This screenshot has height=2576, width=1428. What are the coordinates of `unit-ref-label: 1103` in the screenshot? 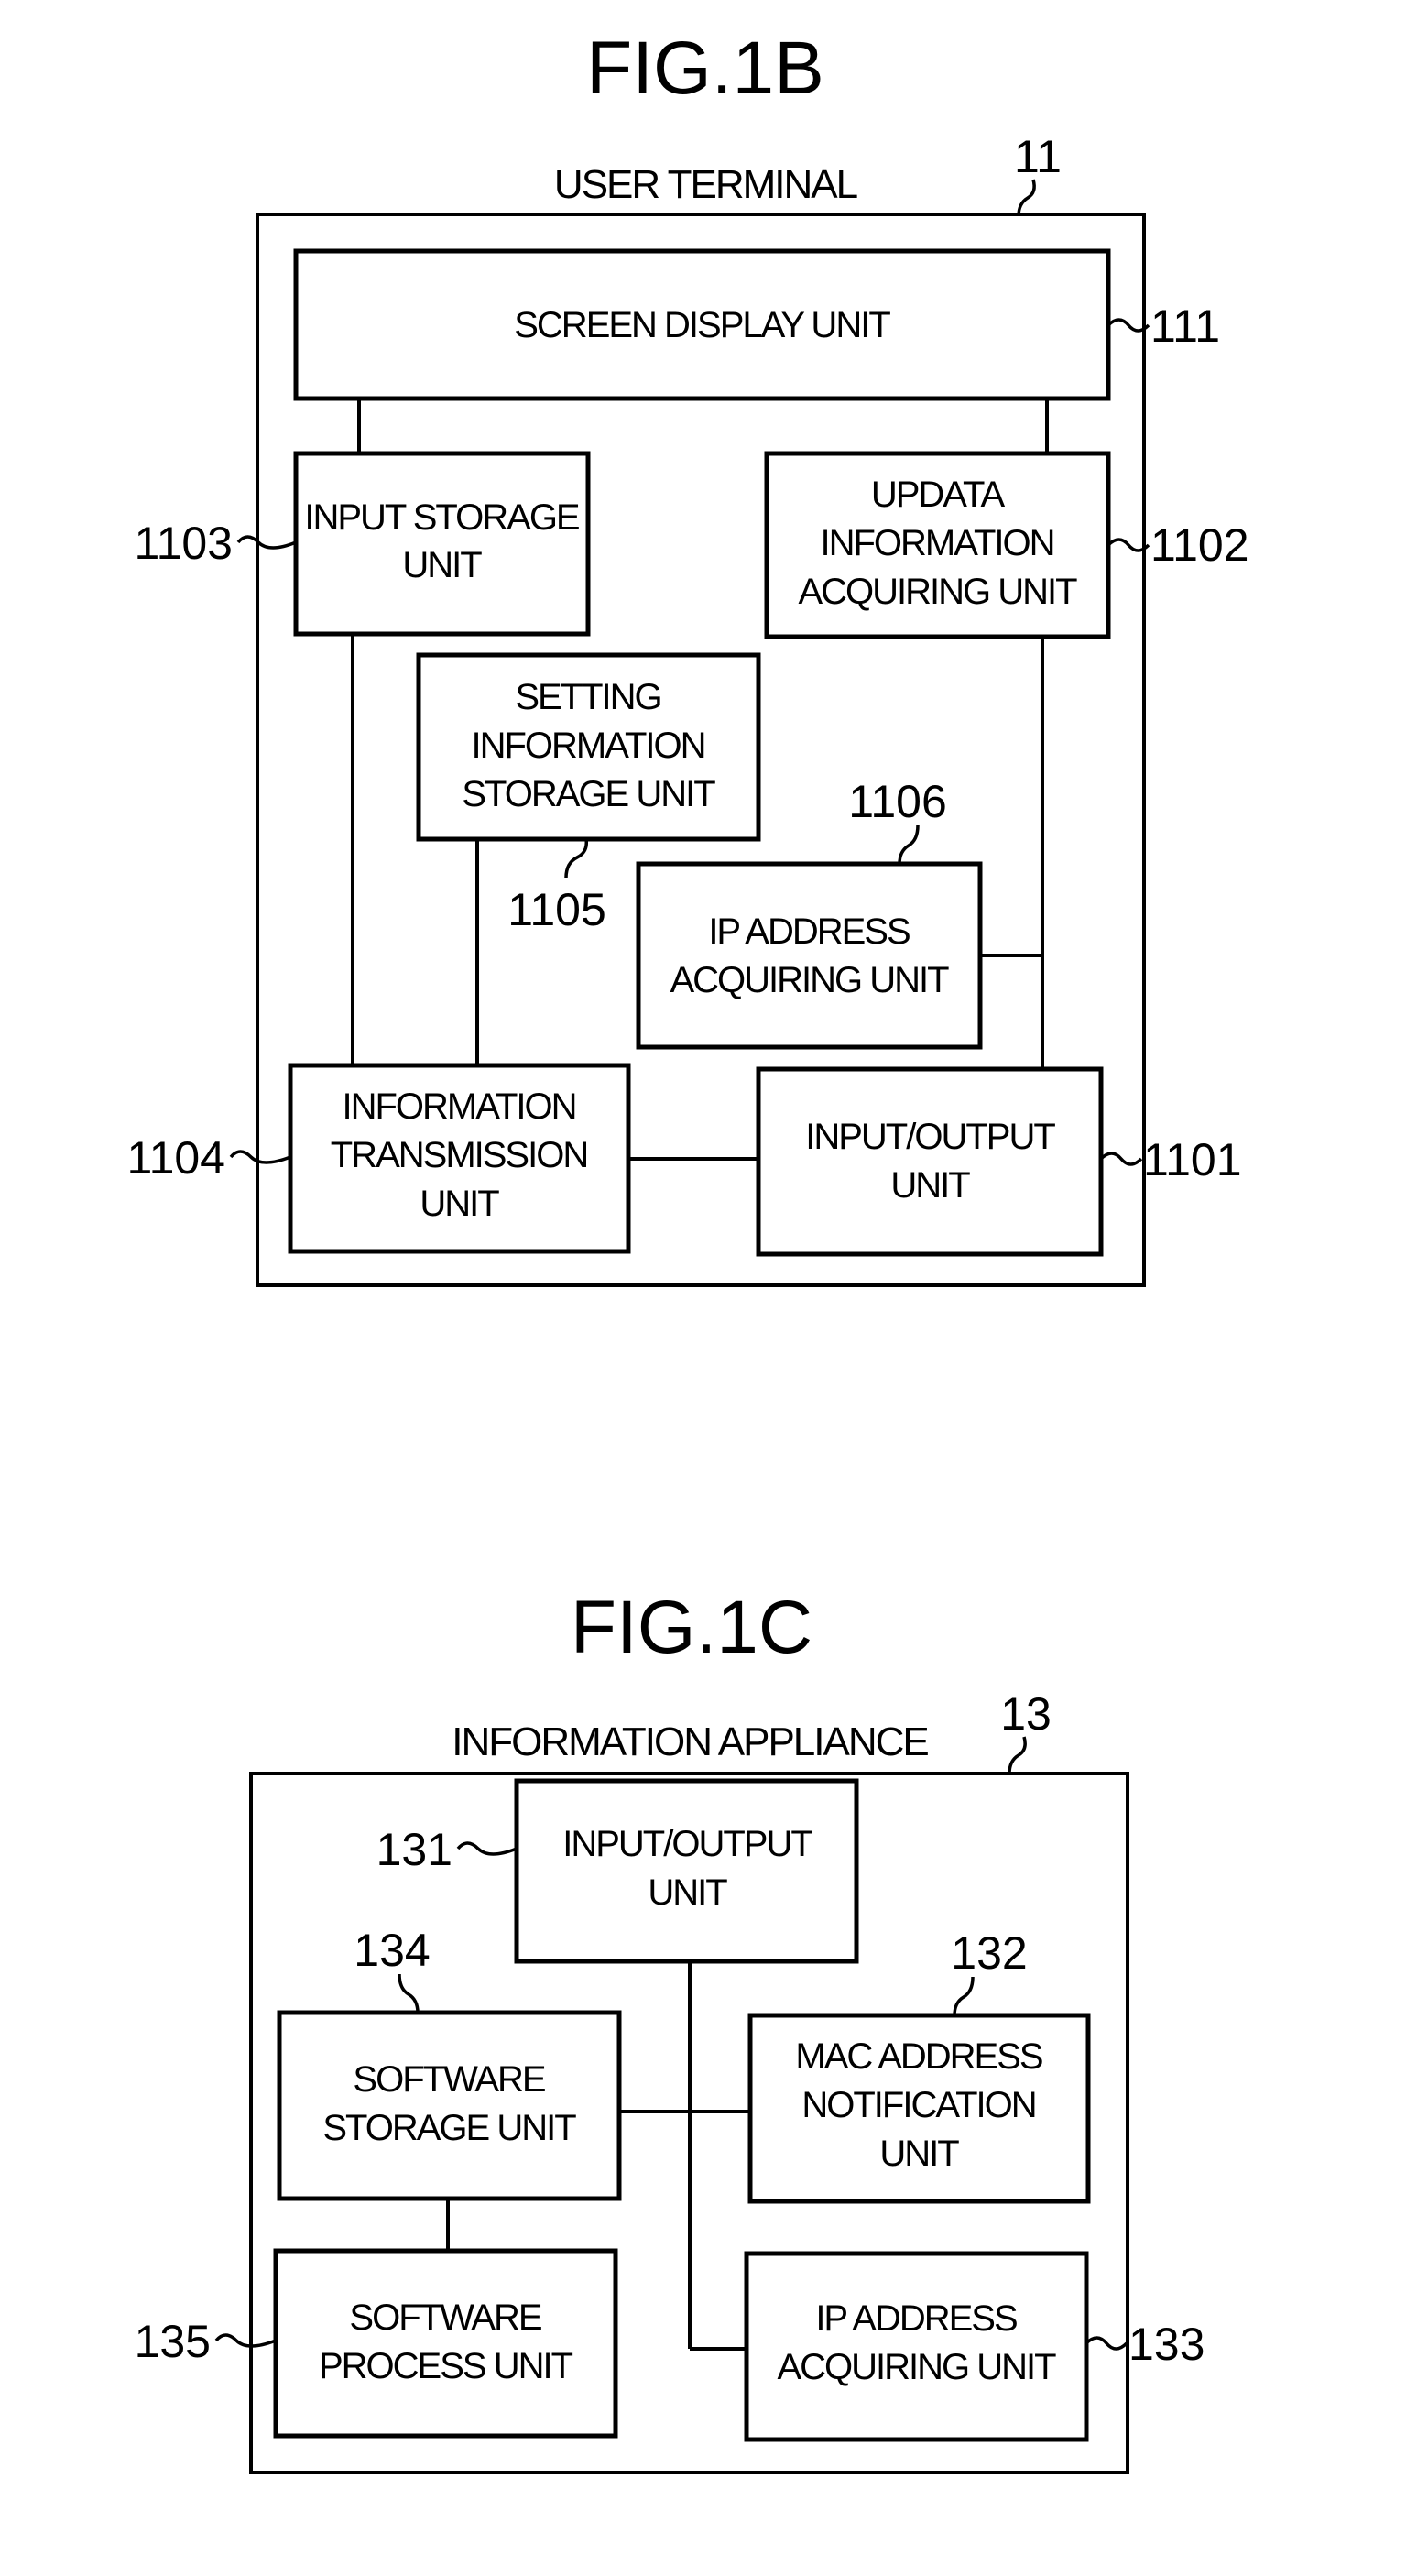 It's located at (183, 543).